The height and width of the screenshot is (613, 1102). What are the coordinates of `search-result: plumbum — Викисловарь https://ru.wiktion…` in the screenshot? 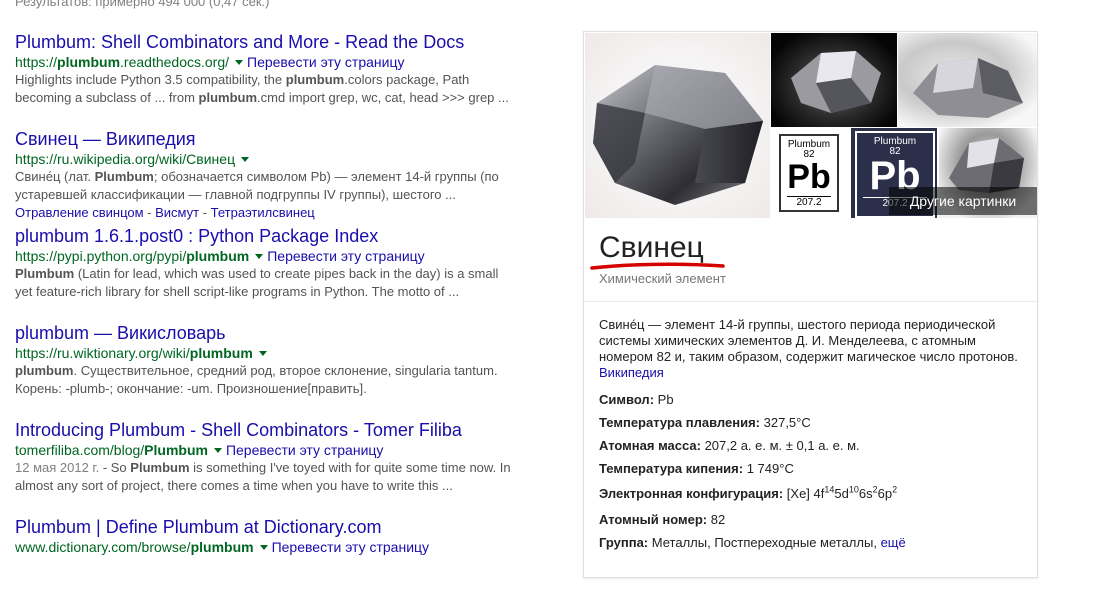 It's located at (272, 370).